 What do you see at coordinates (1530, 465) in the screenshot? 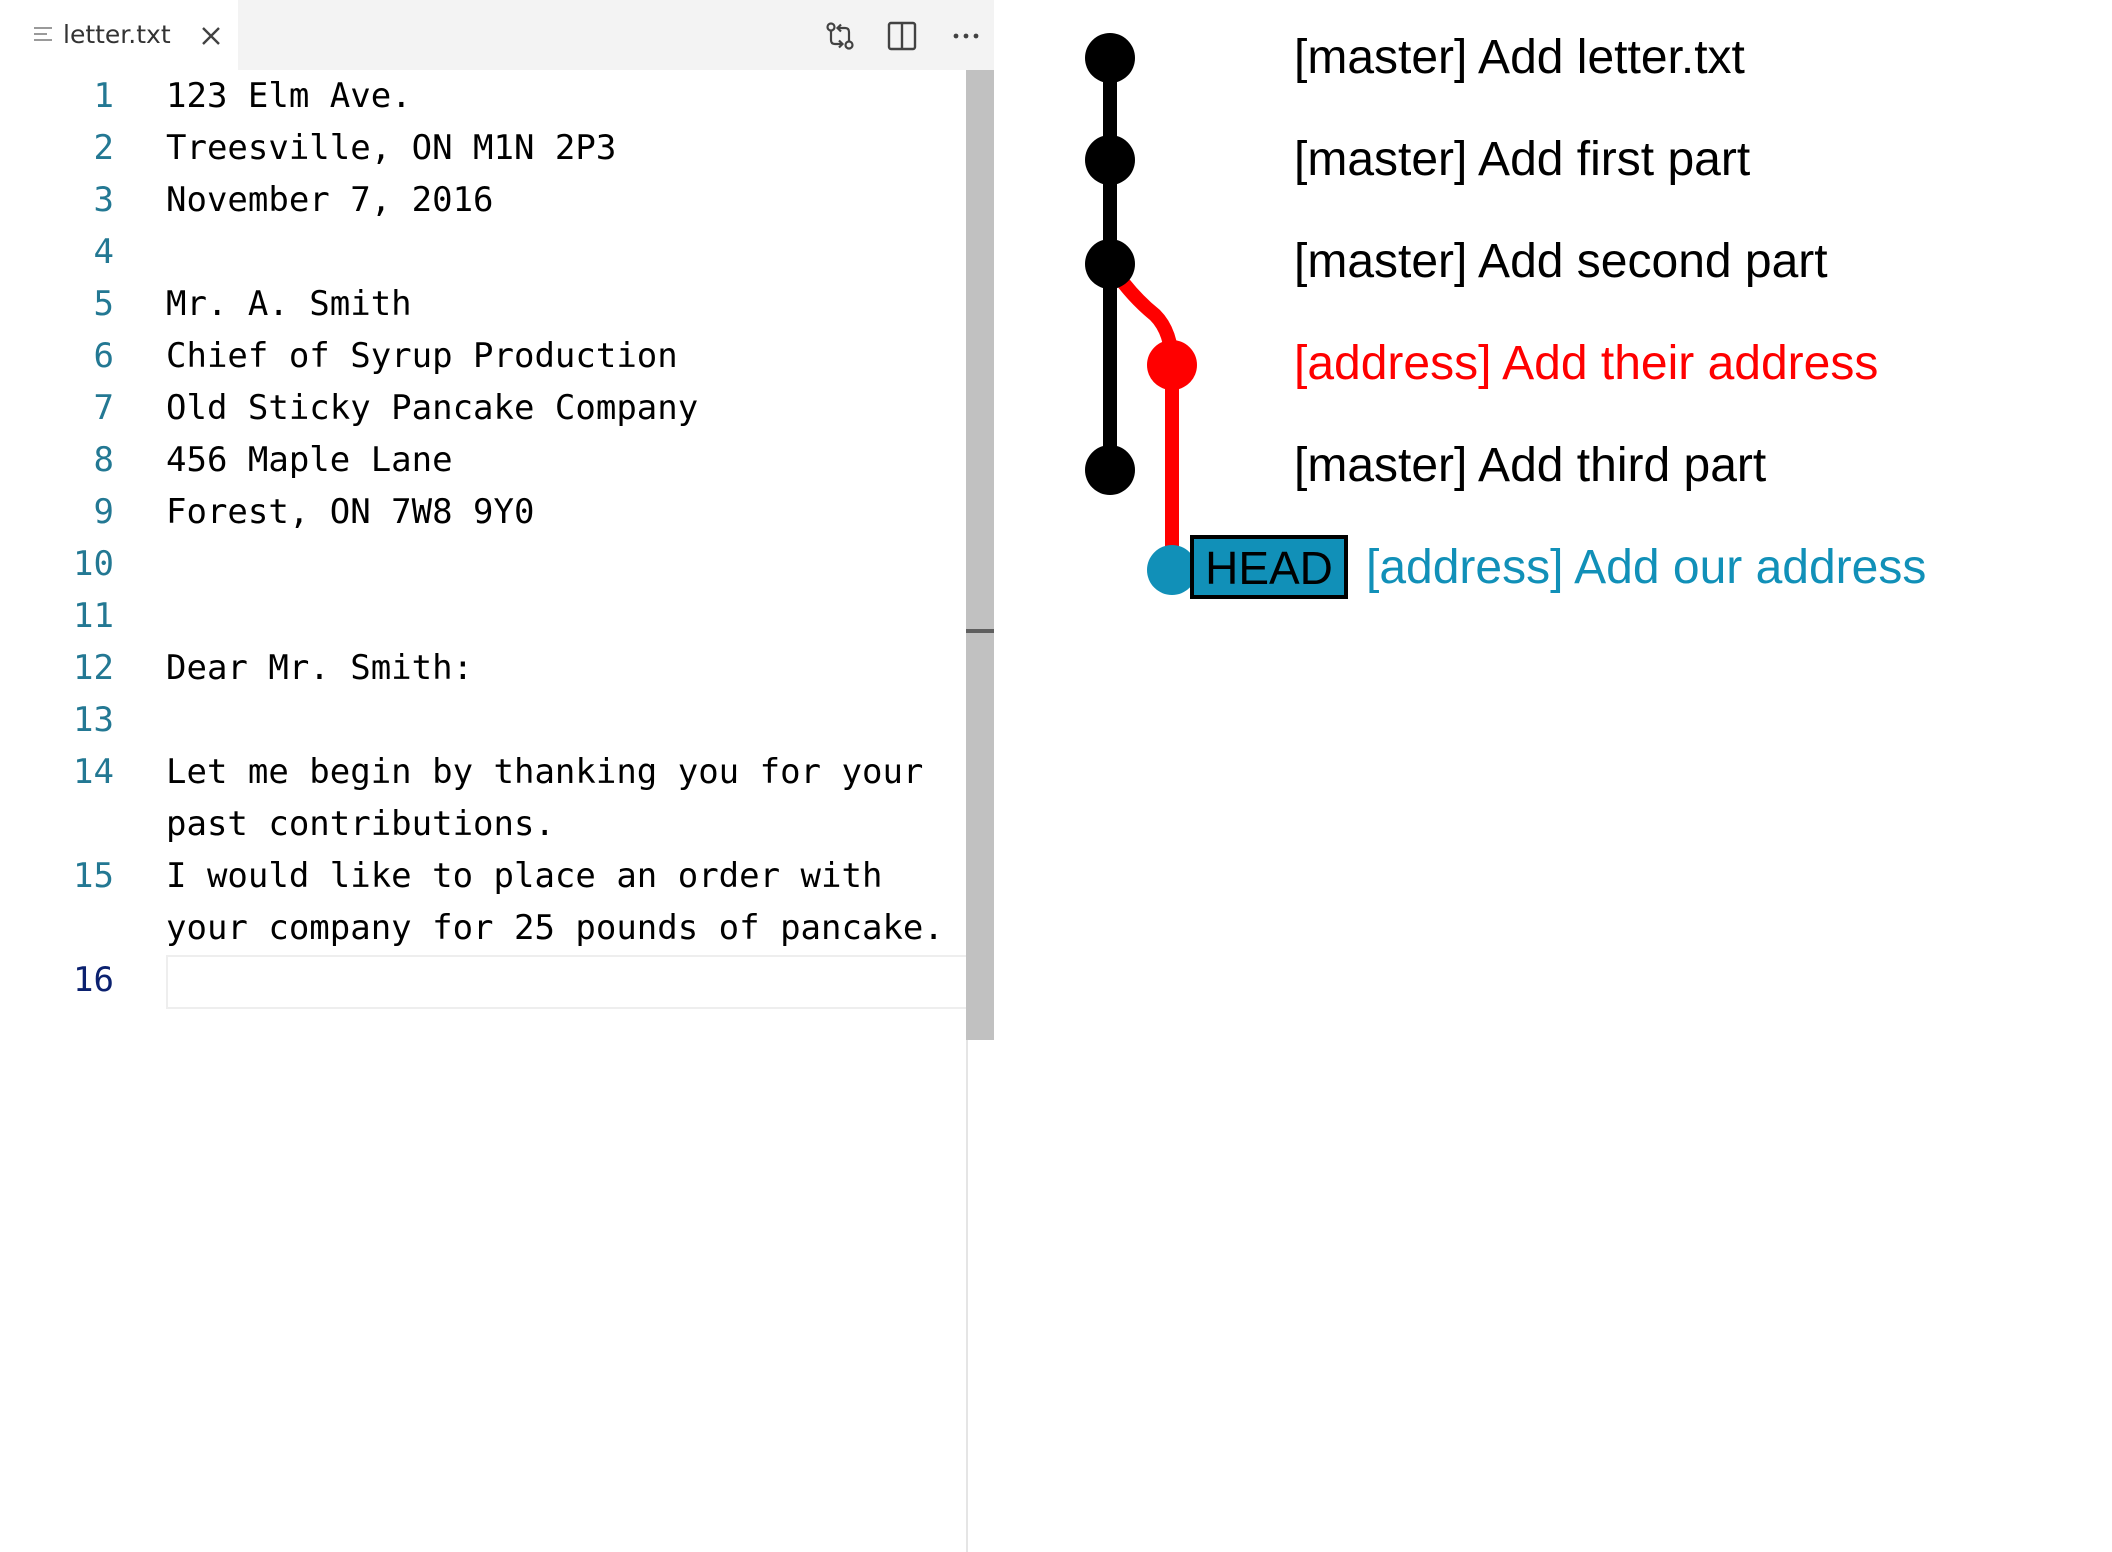
I see `commit-message: [master] Add third part` at bounding box center [1530, 465].